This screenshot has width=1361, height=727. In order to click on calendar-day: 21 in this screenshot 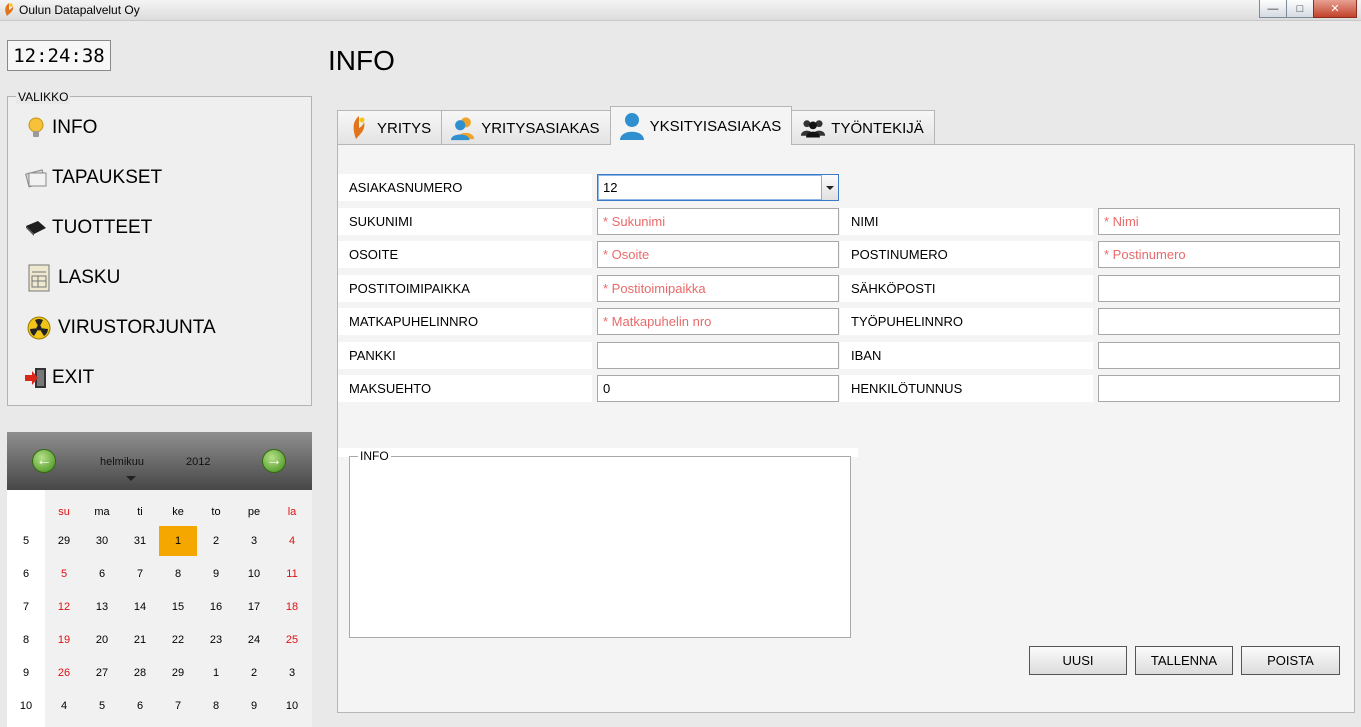, I will do `click(140, 640)`.